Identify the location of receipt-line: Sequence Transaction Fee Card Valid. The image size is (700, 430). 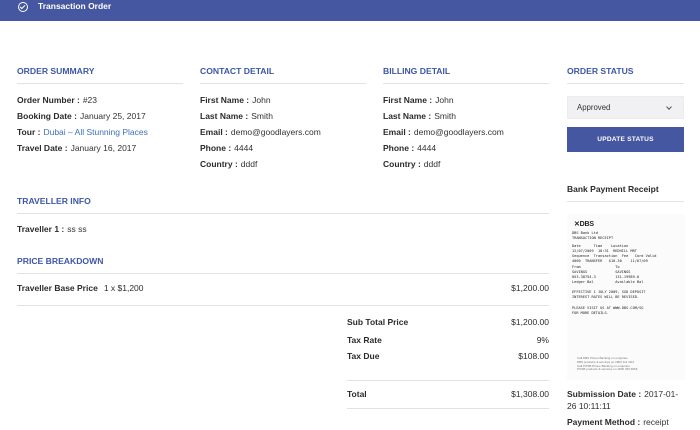
(614, 256).